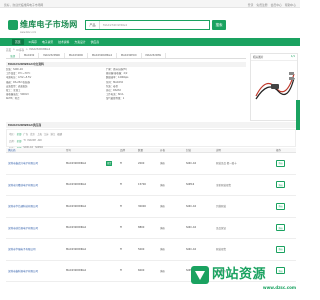 The width and height of the screenshot is (320, 300). Describe the element at coordinates (36, 185) in the screenshot. I see `supplier-link: 深圳市兴隆创电子有限公司` at that location.